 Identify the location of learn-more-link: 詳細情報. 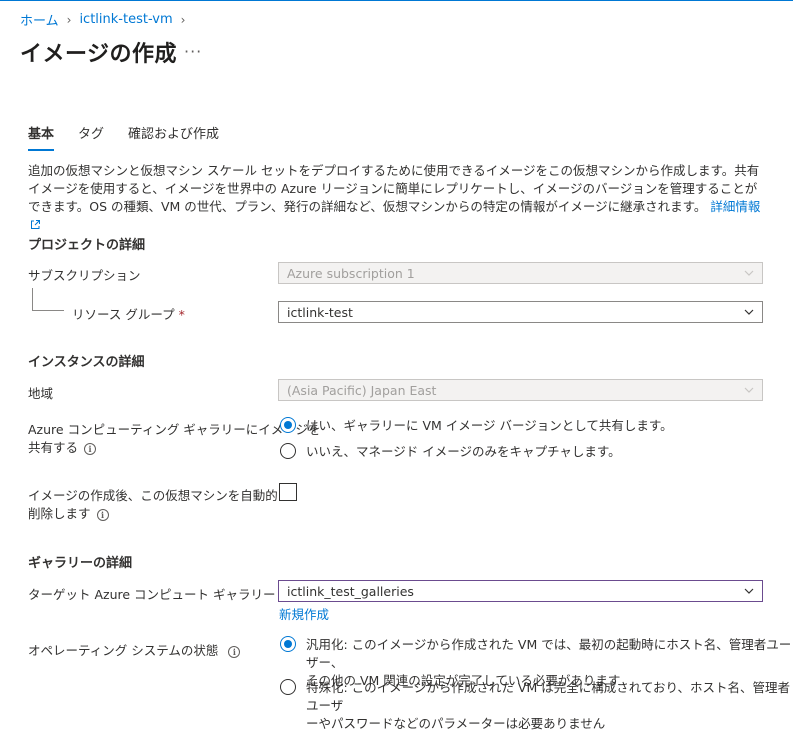
(735, 206).